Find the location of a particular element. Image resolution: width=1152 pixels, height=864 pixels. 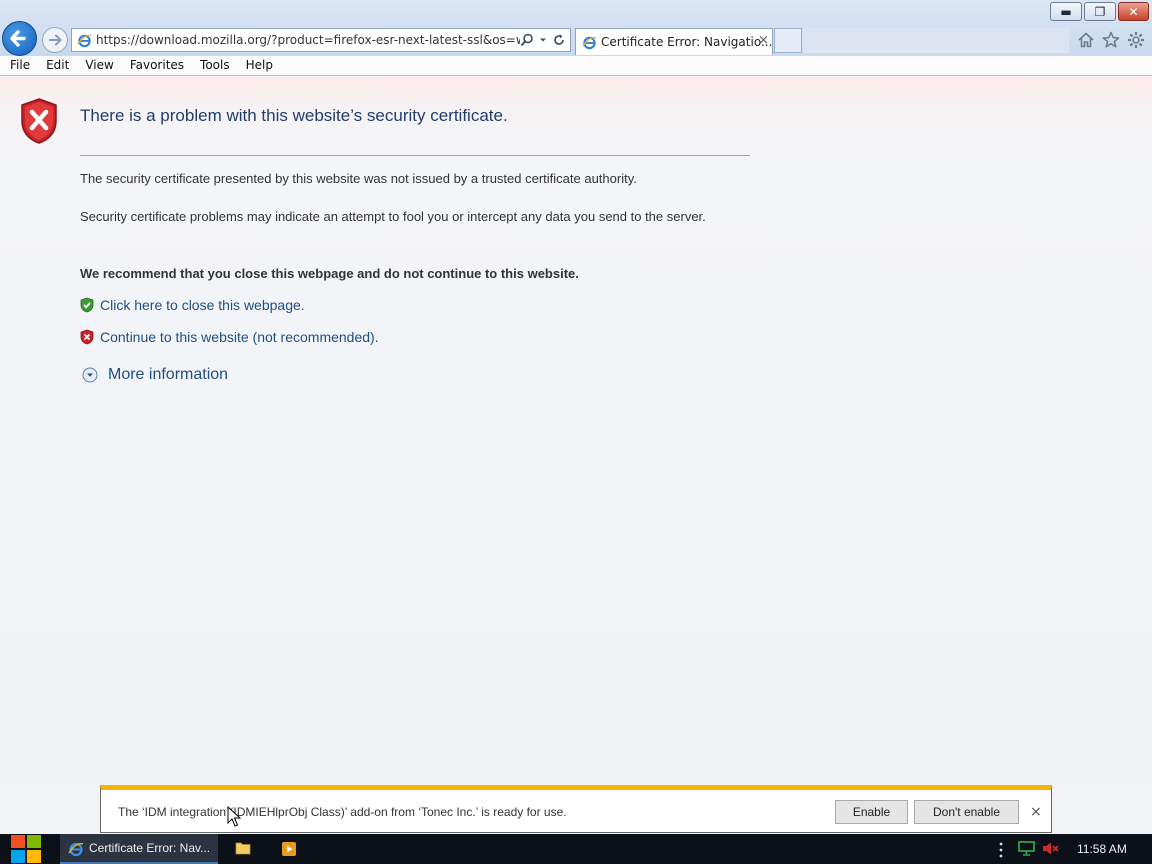

taskbar: Certificate Error: Nav... 11:58 AM is located at coordinates (576, 849).